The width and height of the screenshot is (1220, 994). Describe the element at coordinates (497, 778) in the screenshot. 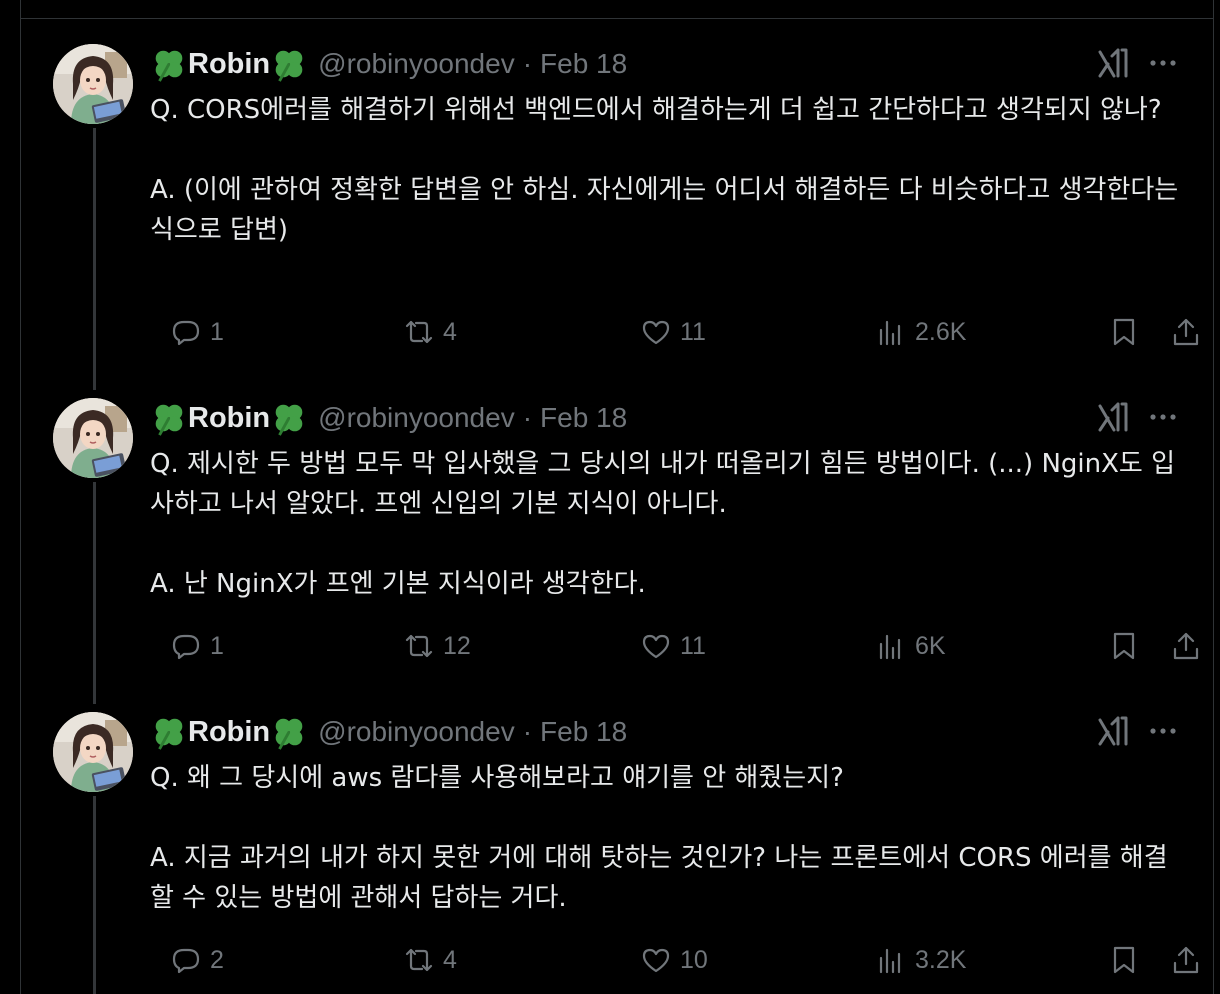

I see `question-text: Q. 왜 그 당시에 aws 람다를 사용해보라고 얘기를 안 해줬는지?` at that location.